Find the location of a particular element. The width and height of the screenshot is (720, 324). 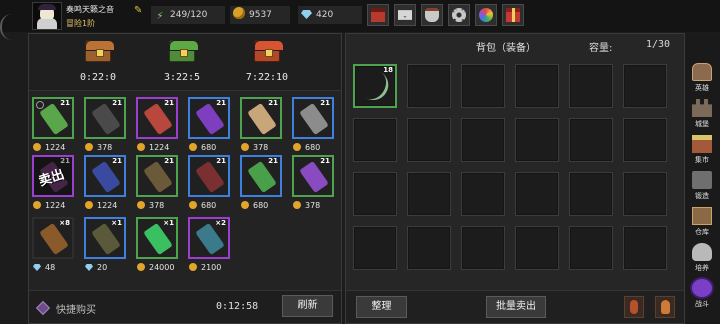

shop-item-slot: ×8 is located at coordinates (53, 238).